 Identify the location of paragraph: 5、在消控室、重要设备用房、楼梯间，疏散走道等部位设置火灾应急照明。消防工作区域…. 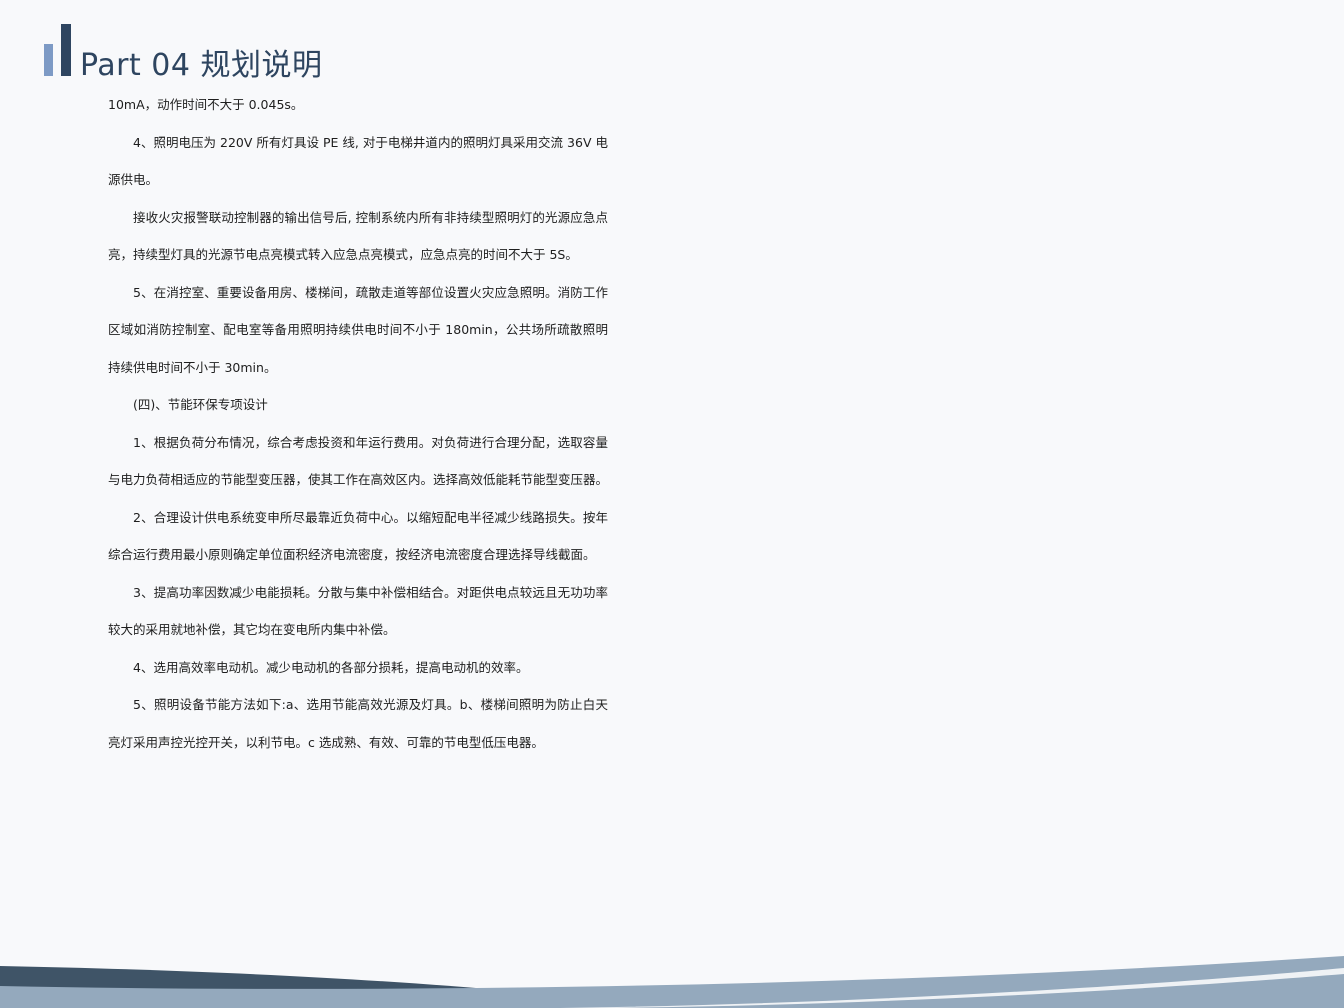
(358, 329).